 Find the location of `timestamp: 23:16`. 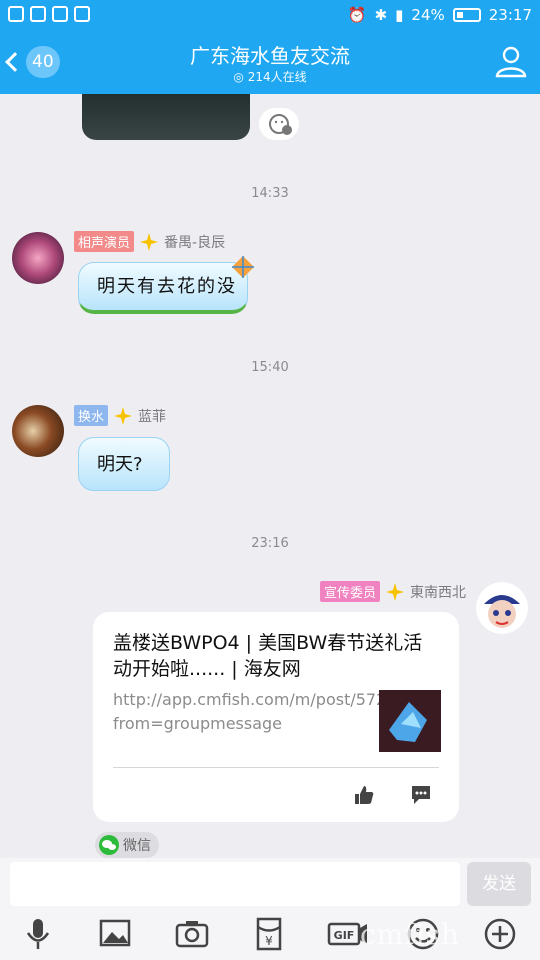

timestamp: 23:16 is located at coordinates (270, 543).